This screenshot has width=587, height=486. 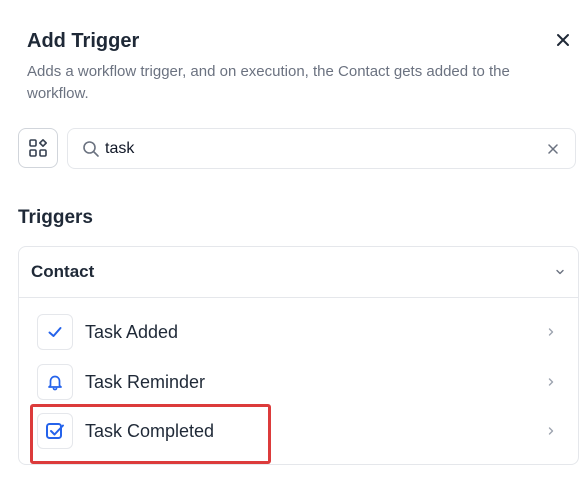 I want to click on chevron-down-icon, so click(x=560, y=272).